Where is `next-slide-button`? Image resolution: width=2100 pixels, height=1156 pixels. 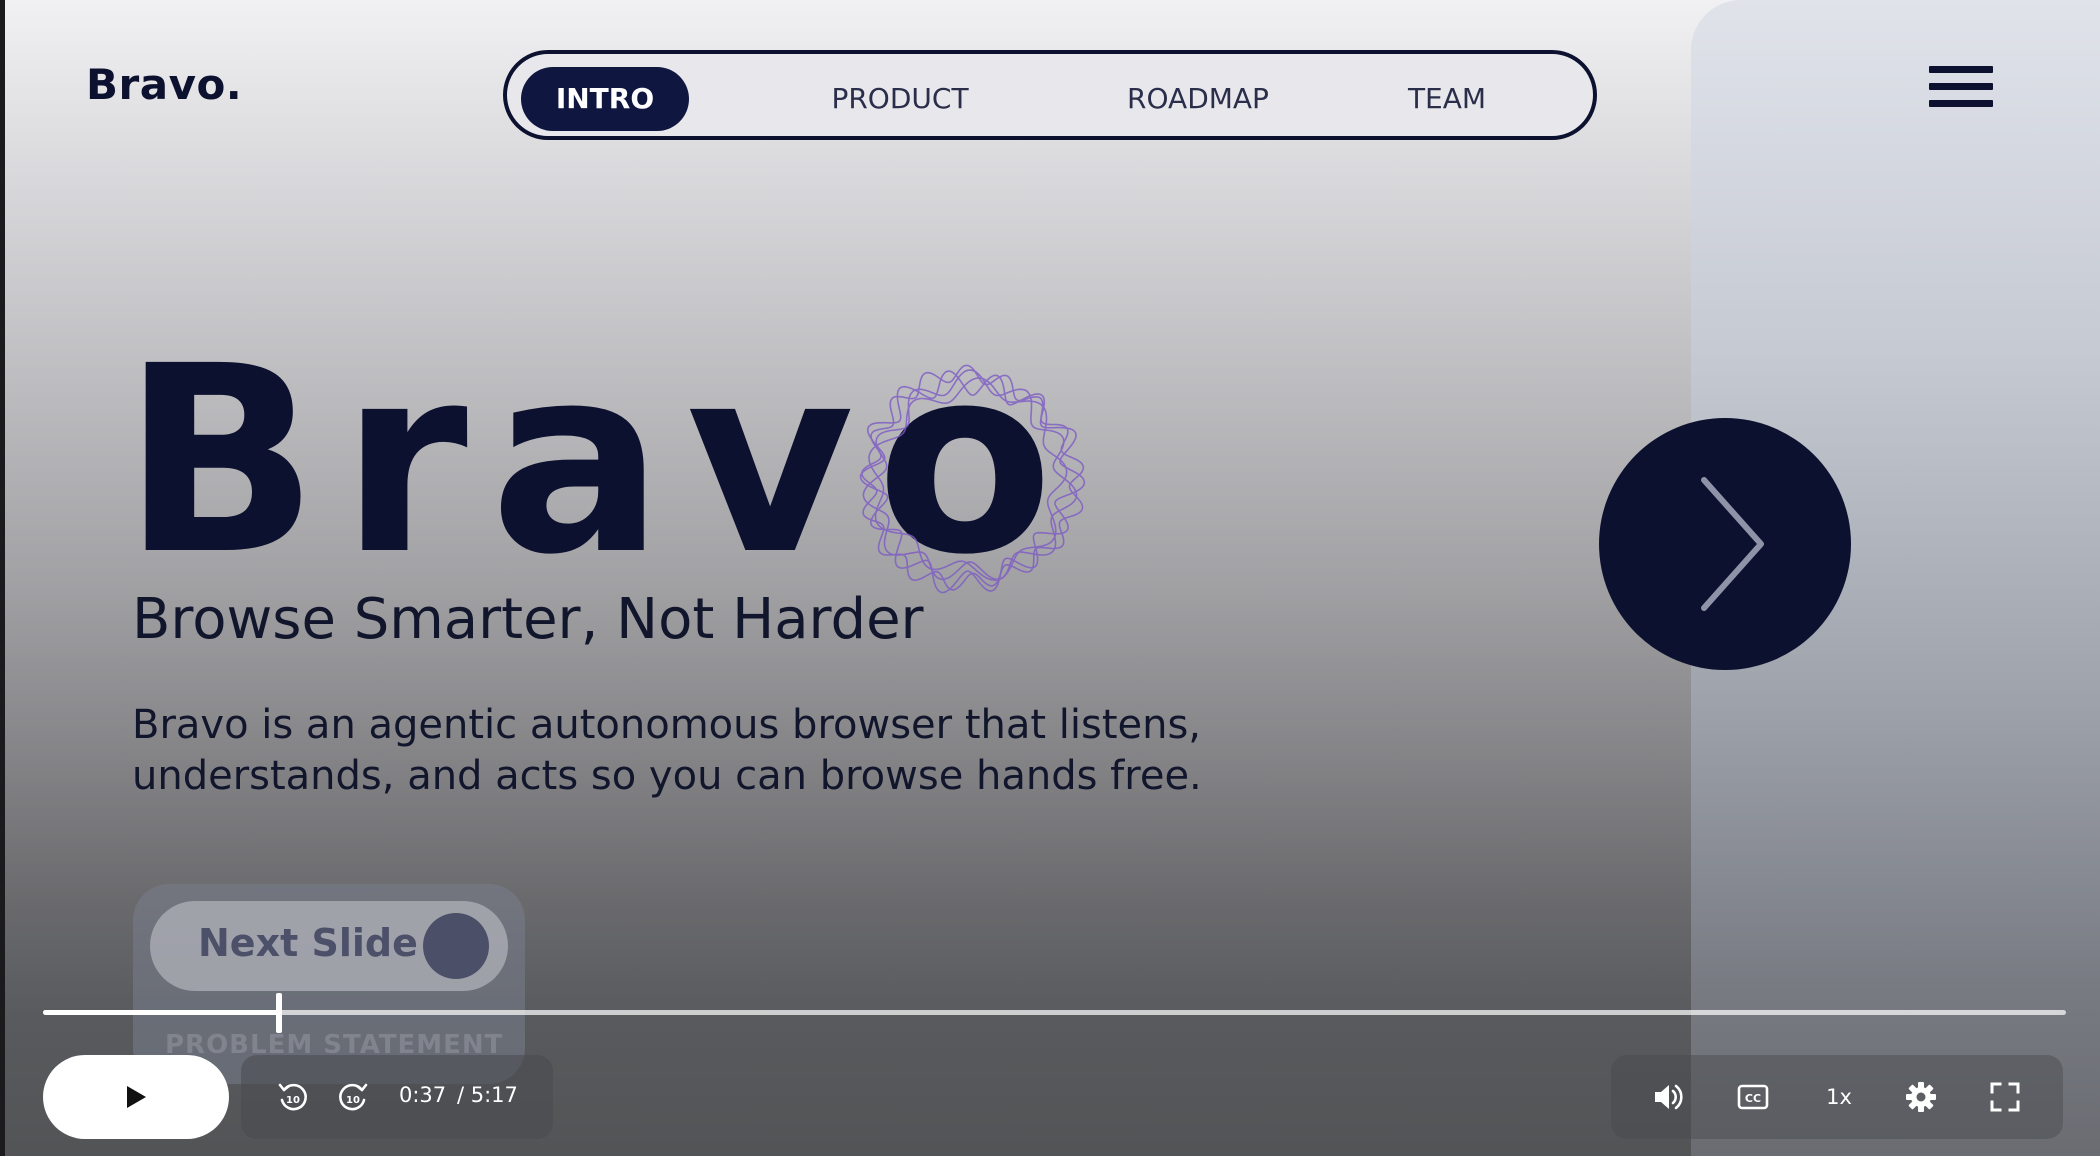
next-slide-button is located at coordinates (1725, 544).